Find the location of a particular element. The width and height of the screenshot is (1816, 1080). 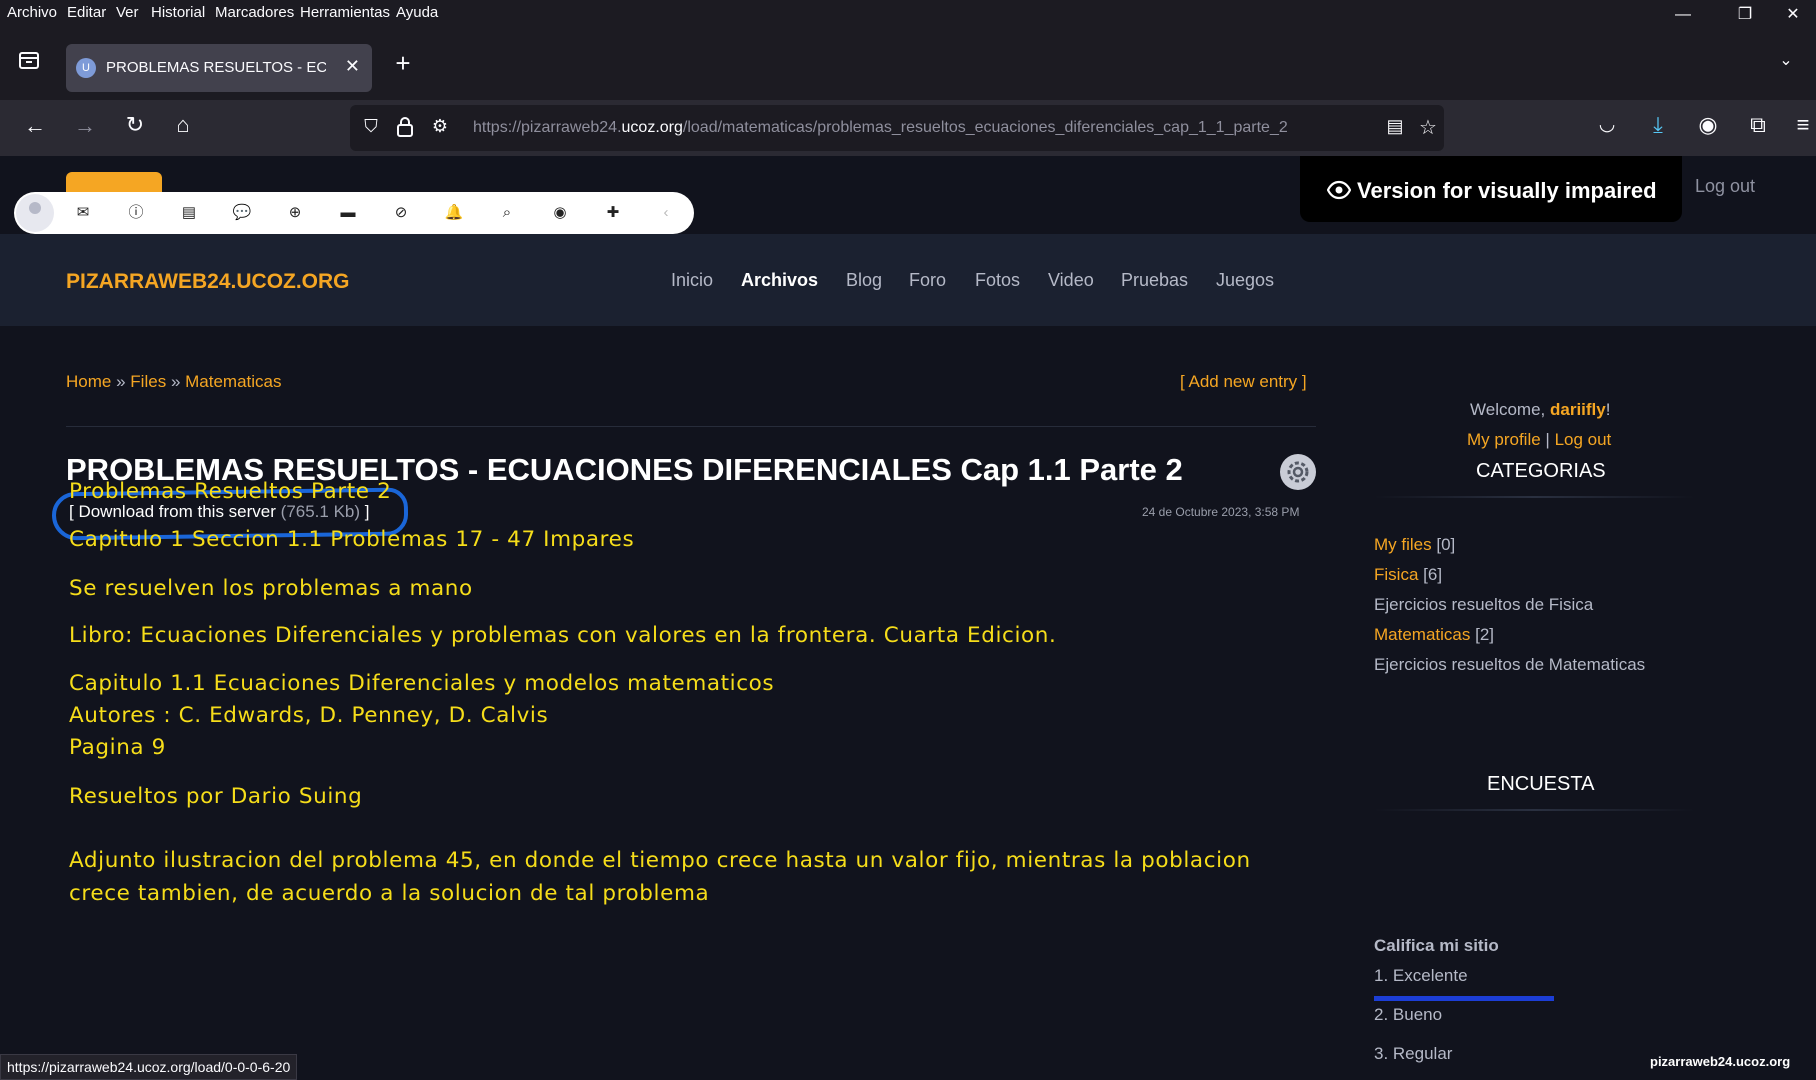

home-icon: ⌂ is located at coordinates (183, 125).